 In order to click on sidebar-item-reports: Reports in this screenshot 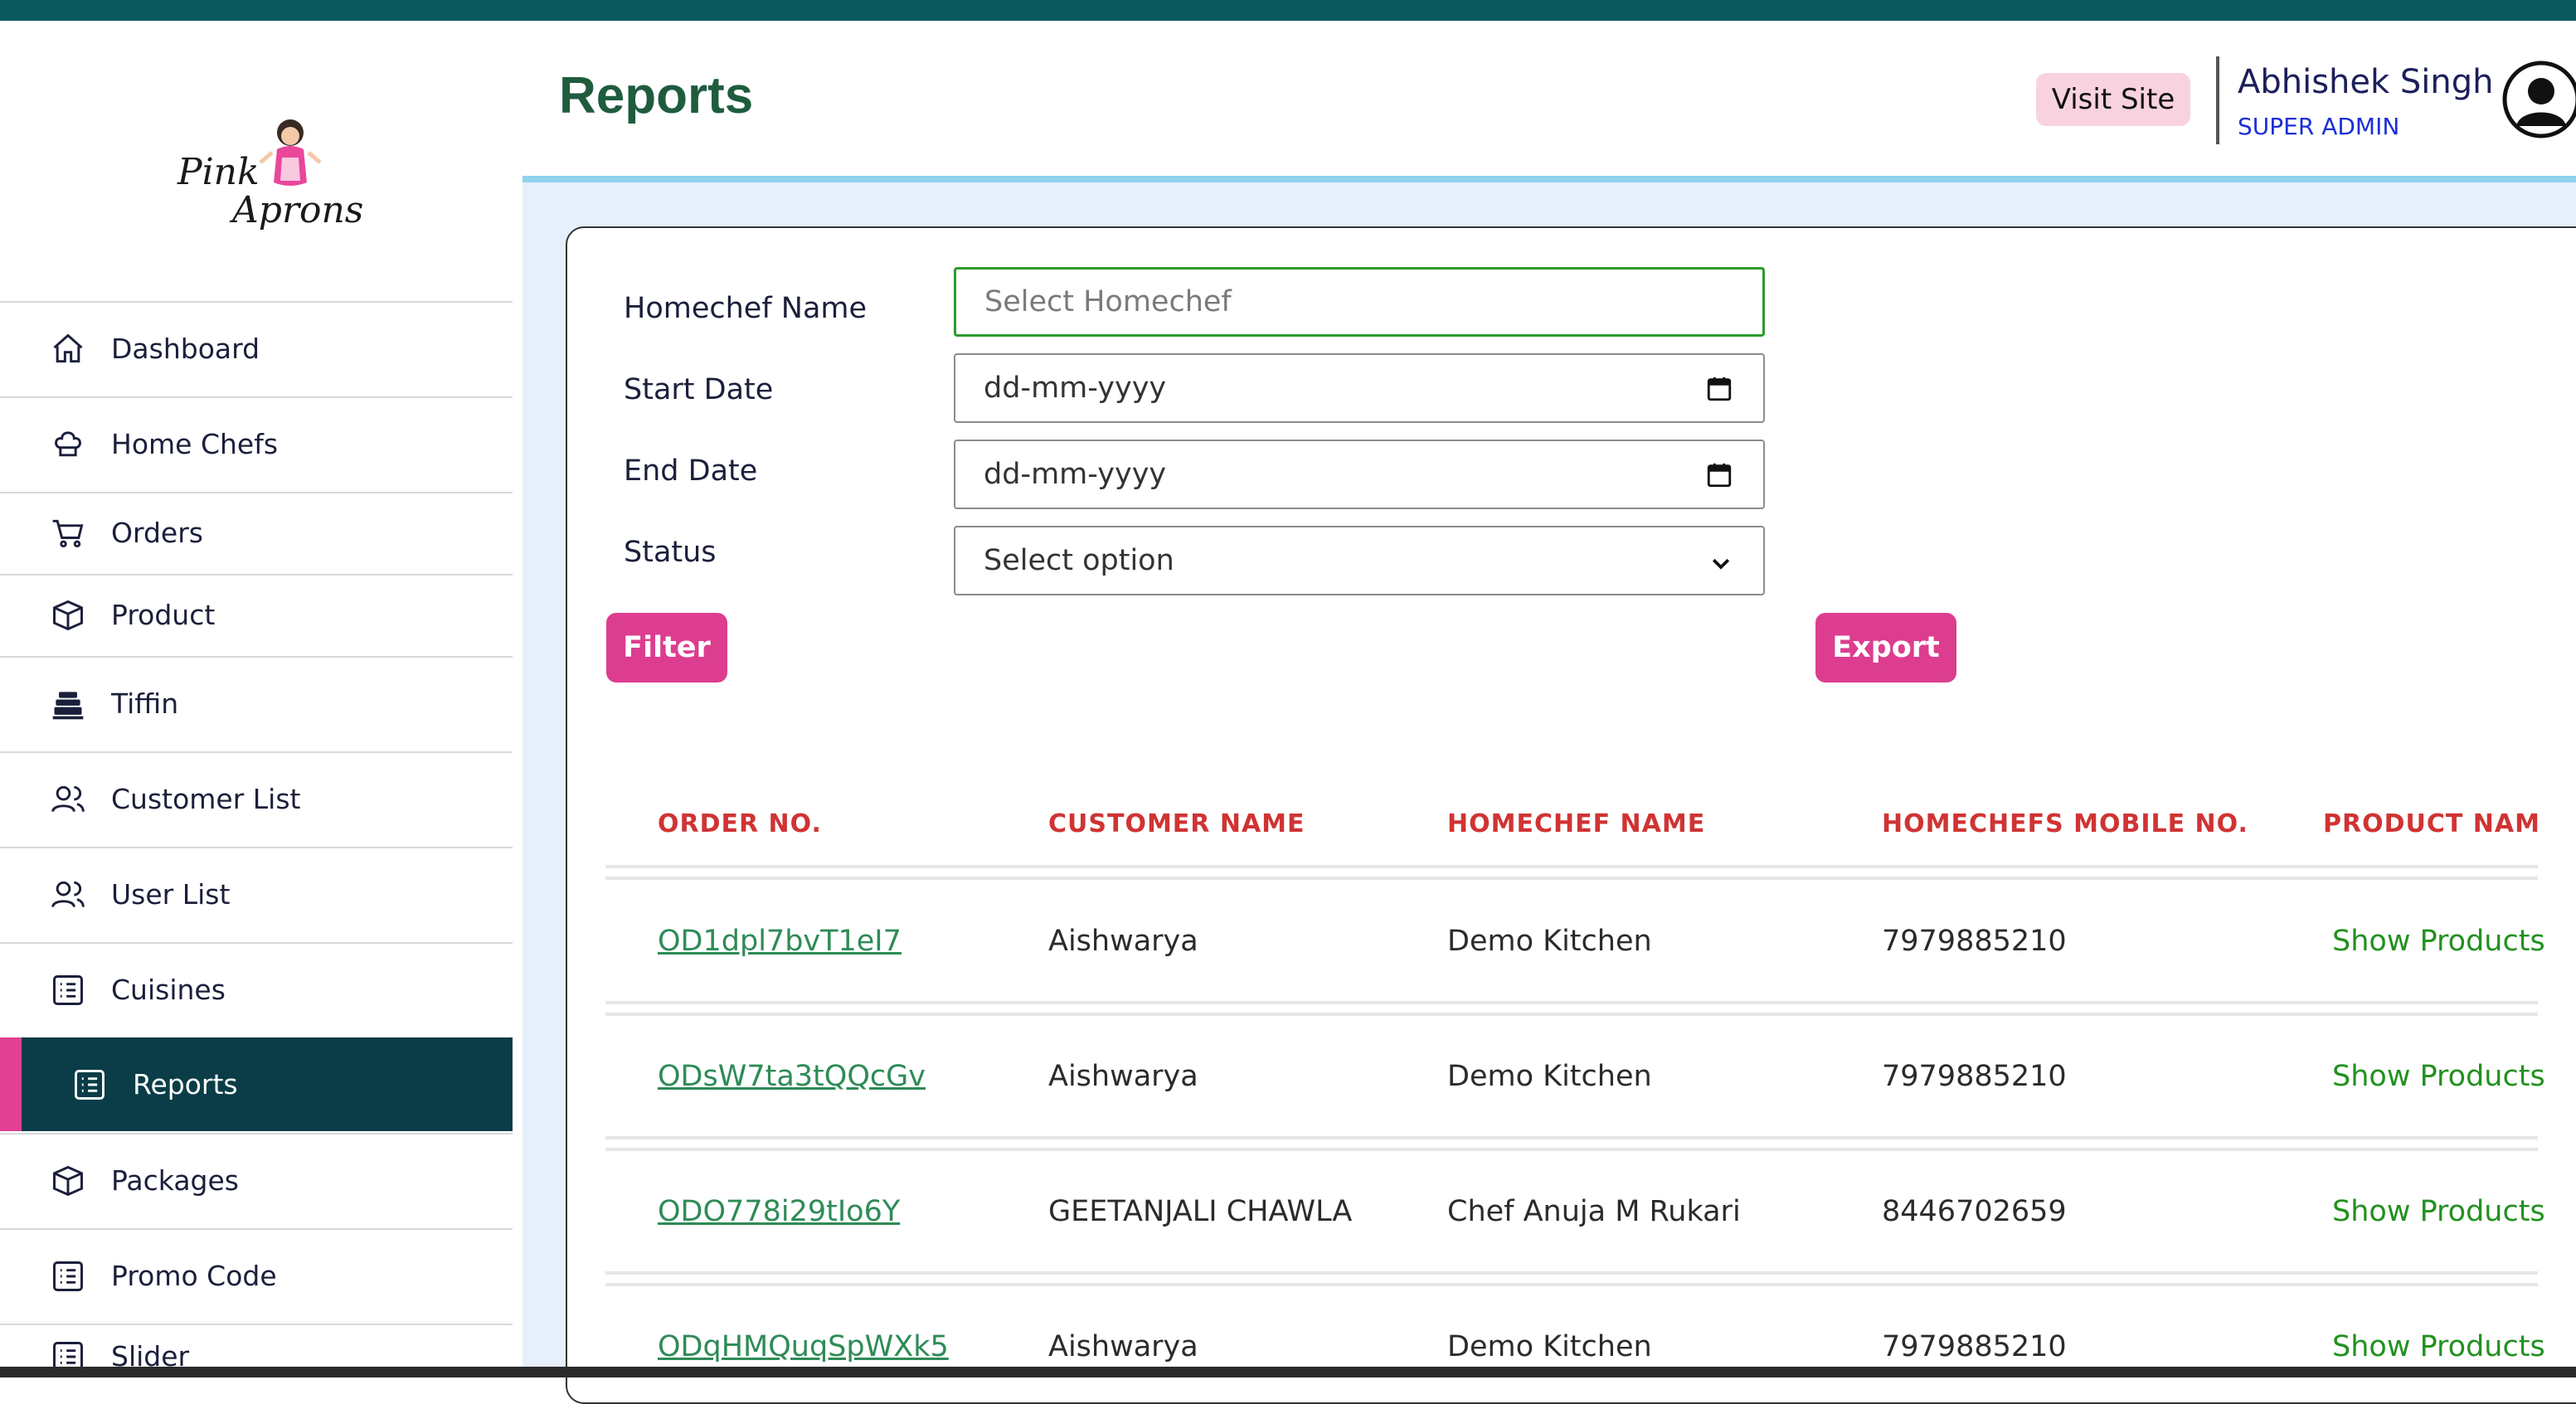, I will do `click(257, 1084)`.